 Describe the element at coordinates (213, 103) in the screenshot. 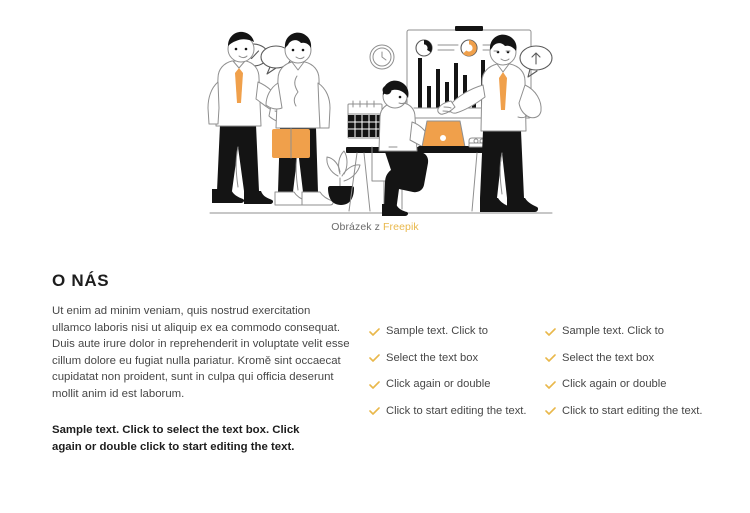

I see `left-man-arm-back` at that location.